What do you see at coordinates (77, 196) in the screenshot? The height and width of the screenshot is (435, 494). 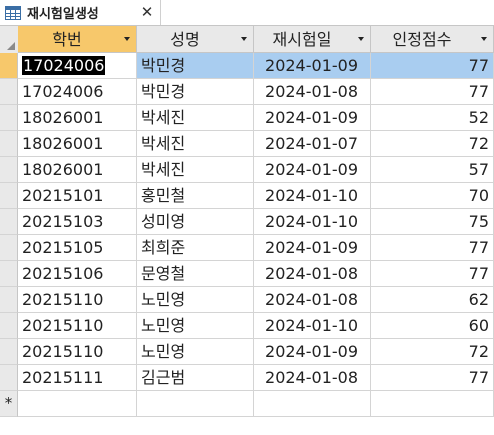 I see `cell-student-id: 20215101` at bounding box center [77, 196].